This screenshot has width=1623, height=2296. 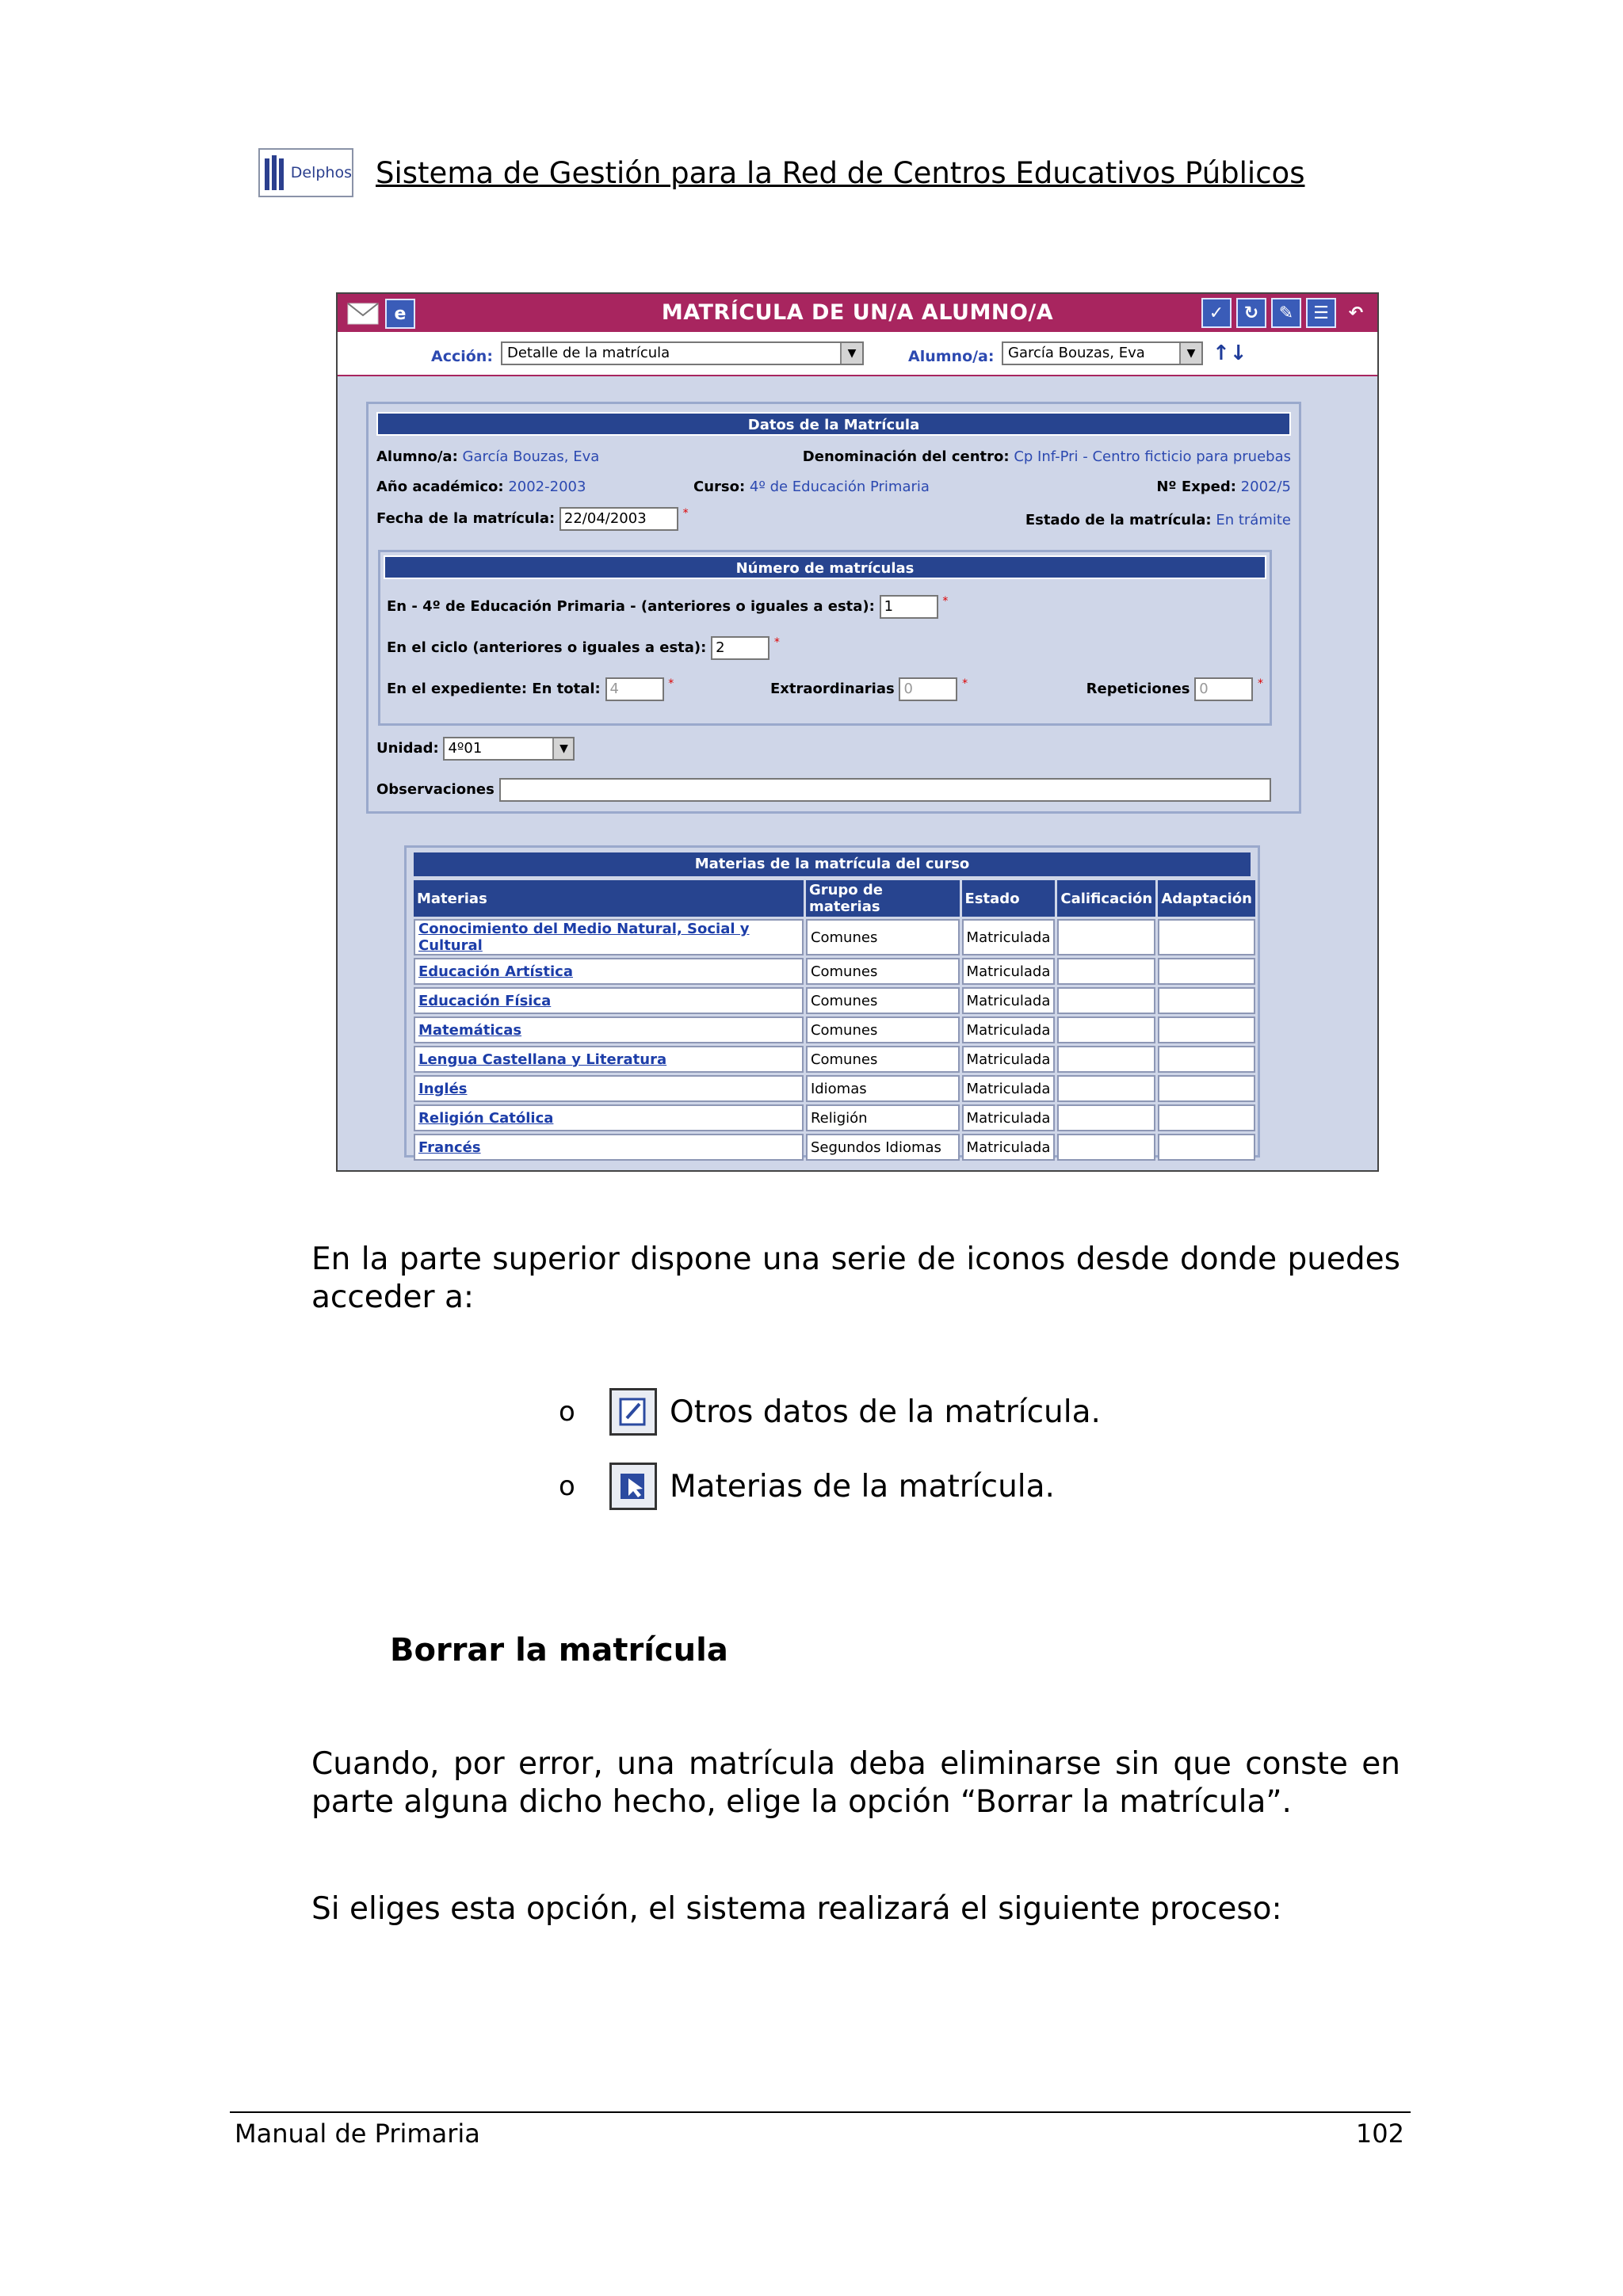 What do you see at coordinates (357, 2134) in the screenshot?
I see `footer-title: Manual de Primaria` at bounding box center [357, 2134].